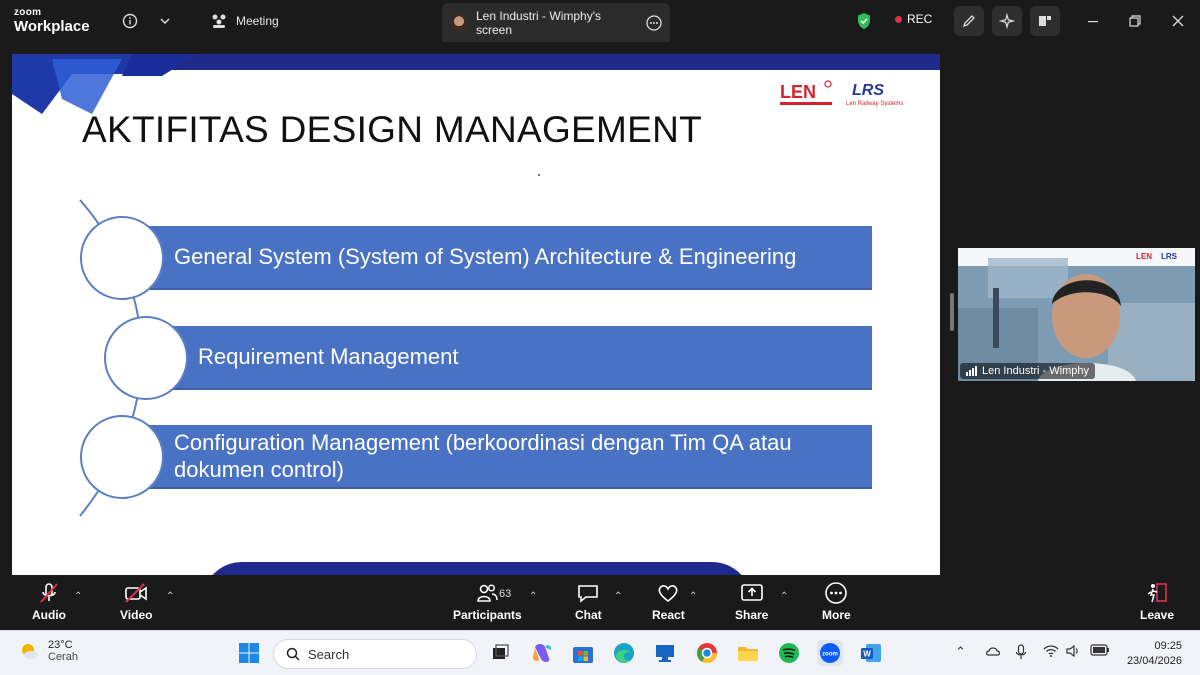  I want to click on tab-meeting: Meeting, so click(244, 21).